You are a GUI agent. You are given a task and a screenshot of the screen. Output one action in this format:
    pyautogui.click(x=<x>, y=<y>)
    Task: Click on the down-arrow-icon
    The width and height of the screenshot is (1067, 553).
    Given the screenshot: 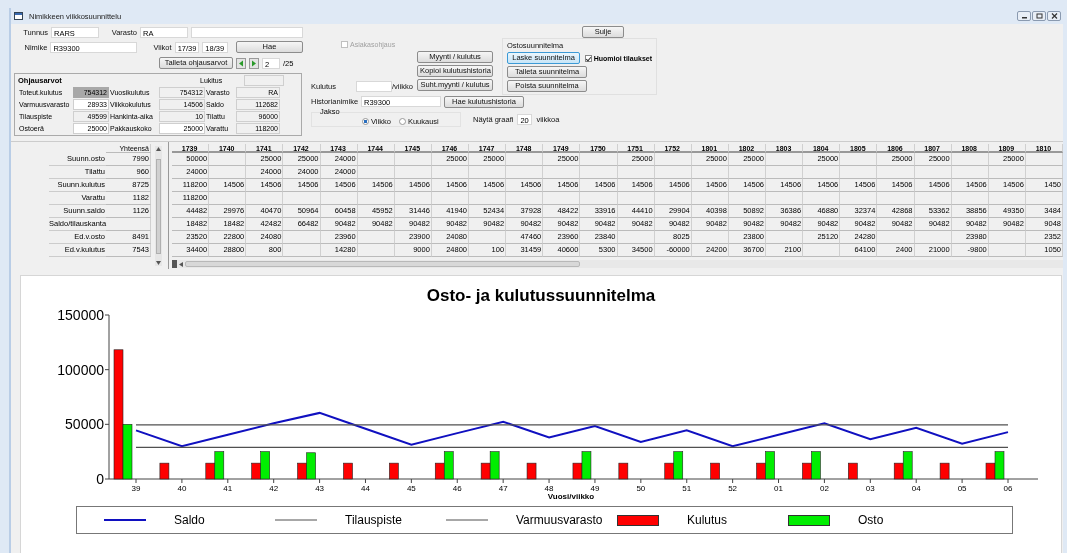 What is the action you would take?
    pyautogui.click(x=158, y=263)
    